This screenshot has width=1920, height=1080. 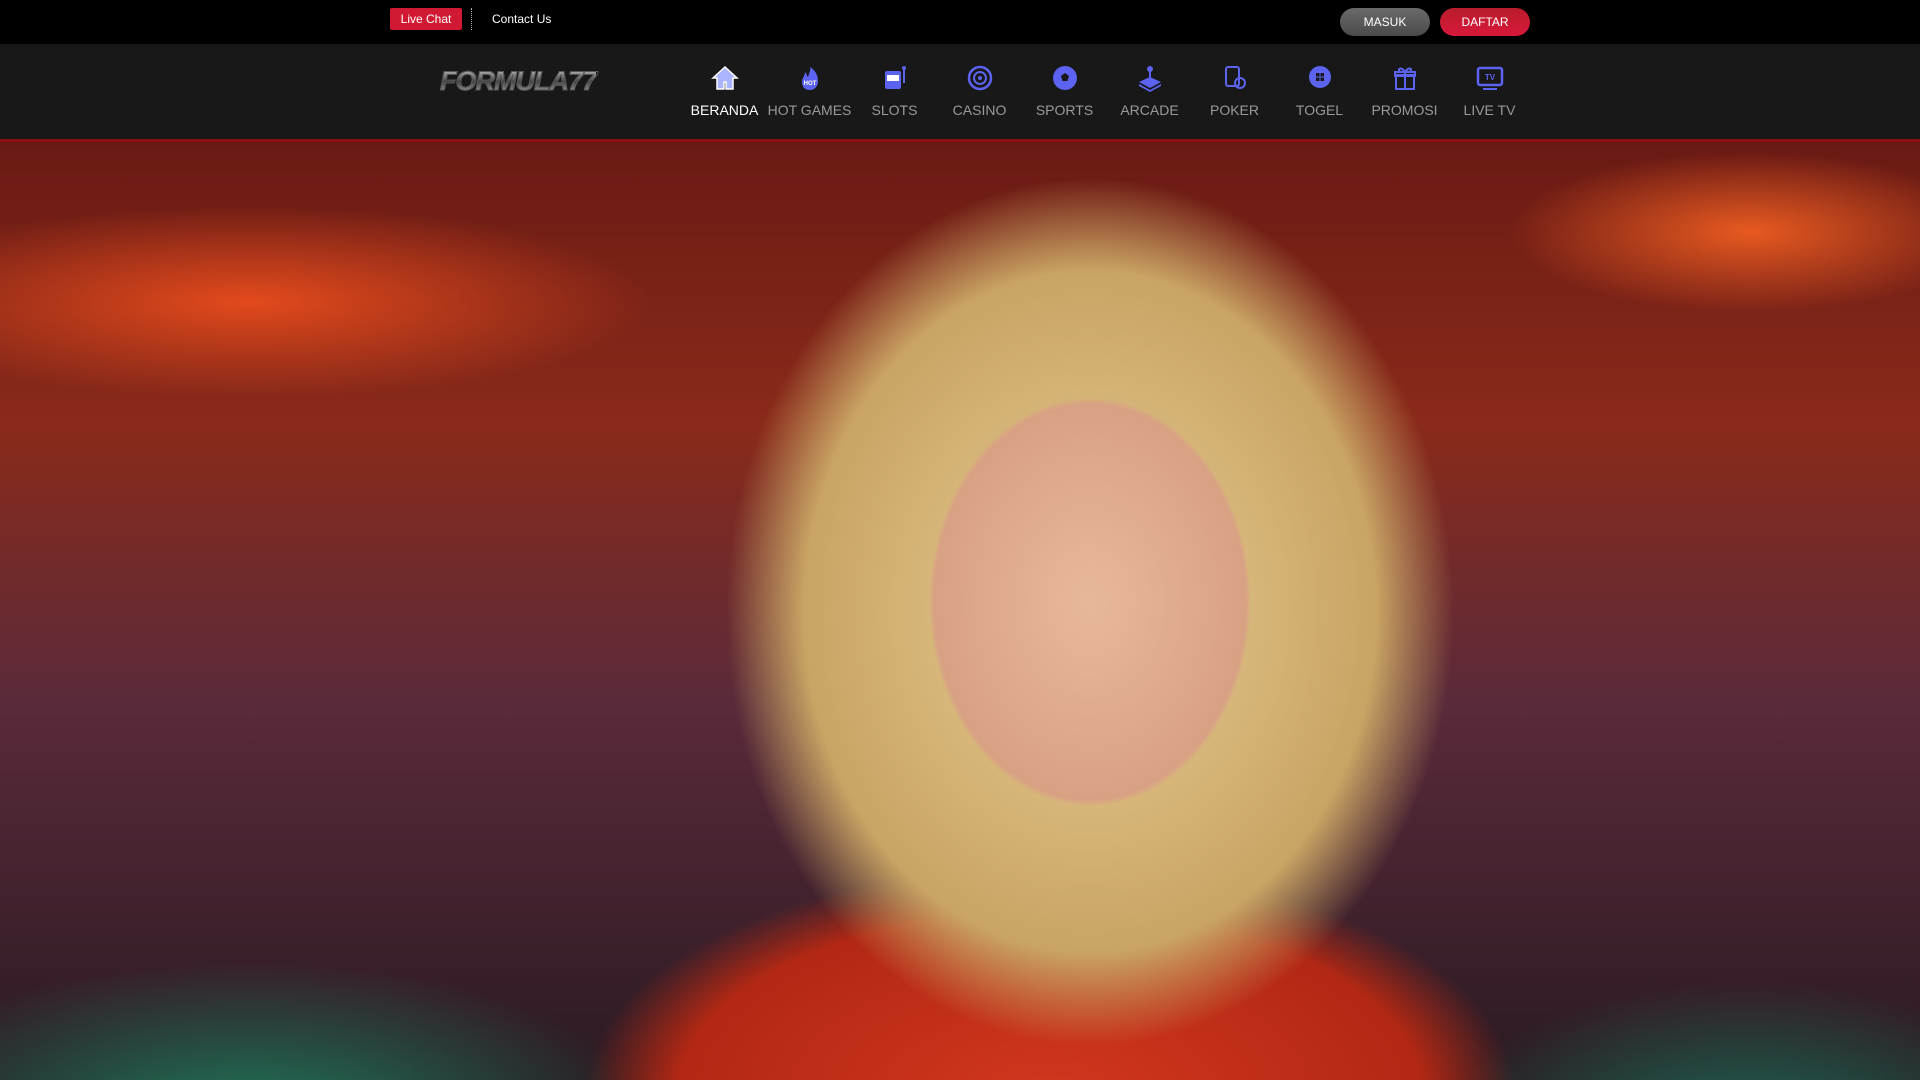 I want to click on nav-label: SLOTS, so click(x=894, y=110).